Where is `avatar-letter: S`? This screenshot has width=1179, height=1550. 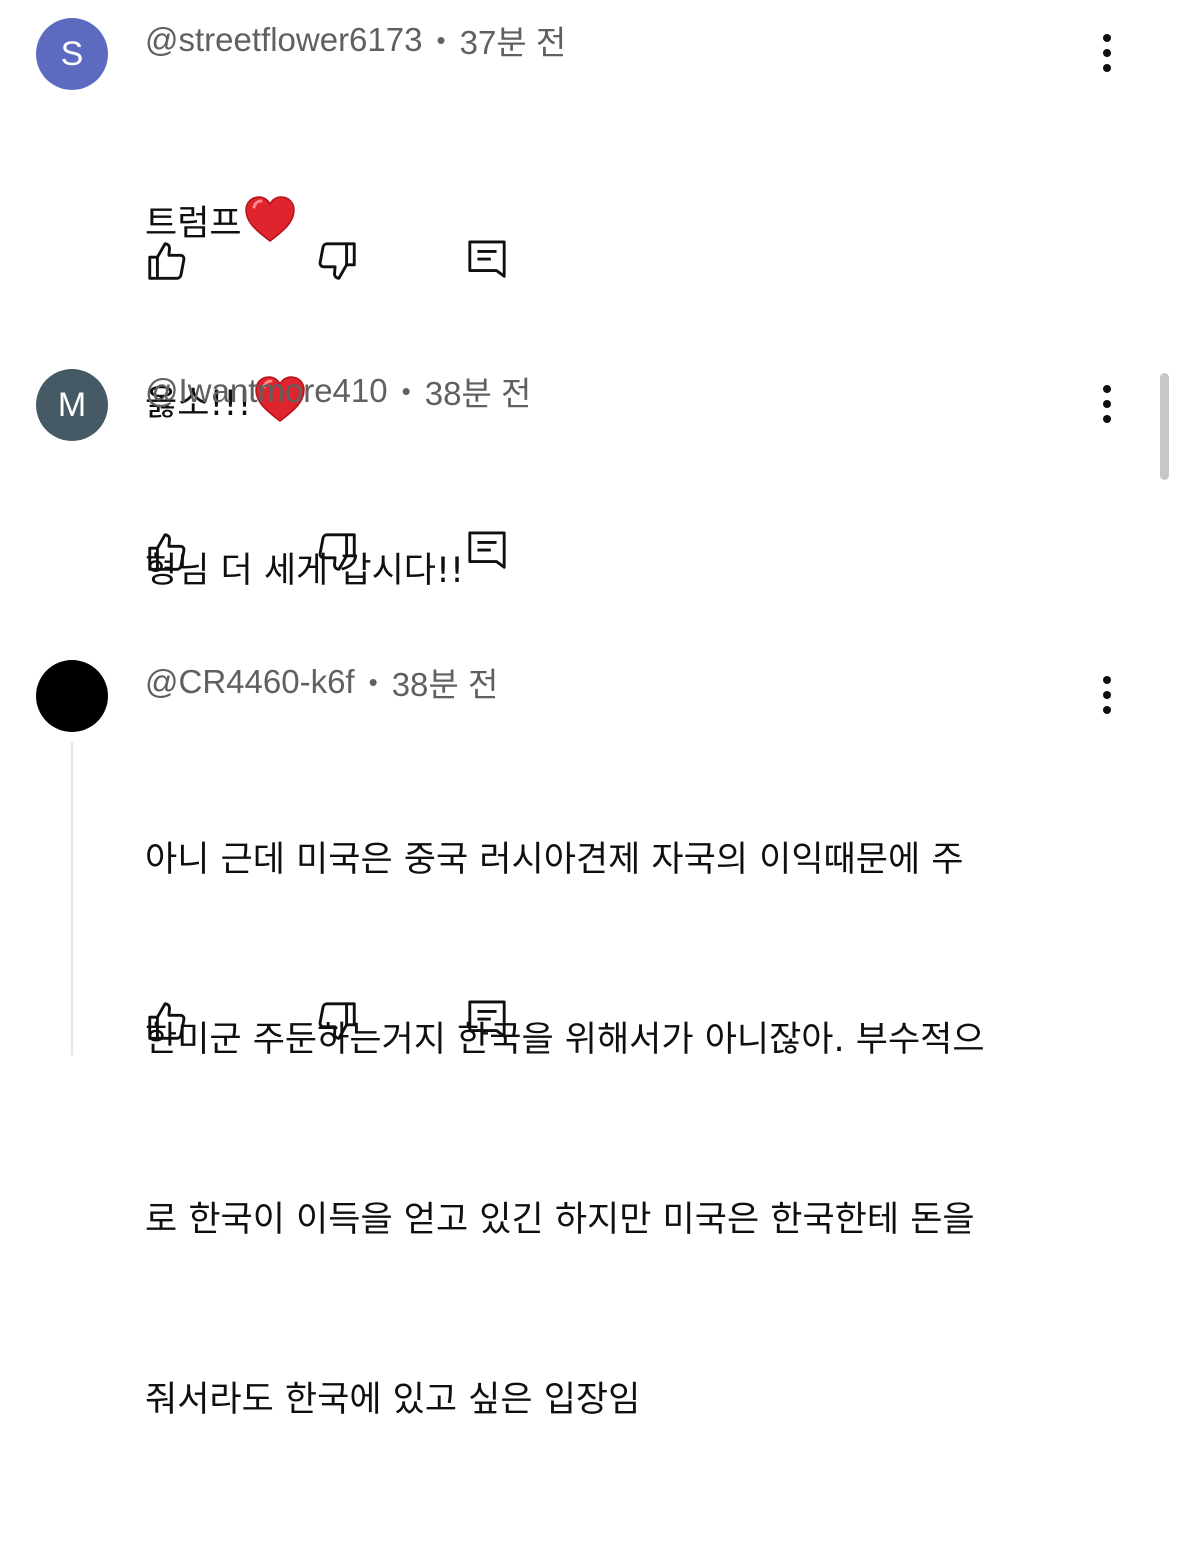
avatar-letter: S is located at coordinates (72, 53).